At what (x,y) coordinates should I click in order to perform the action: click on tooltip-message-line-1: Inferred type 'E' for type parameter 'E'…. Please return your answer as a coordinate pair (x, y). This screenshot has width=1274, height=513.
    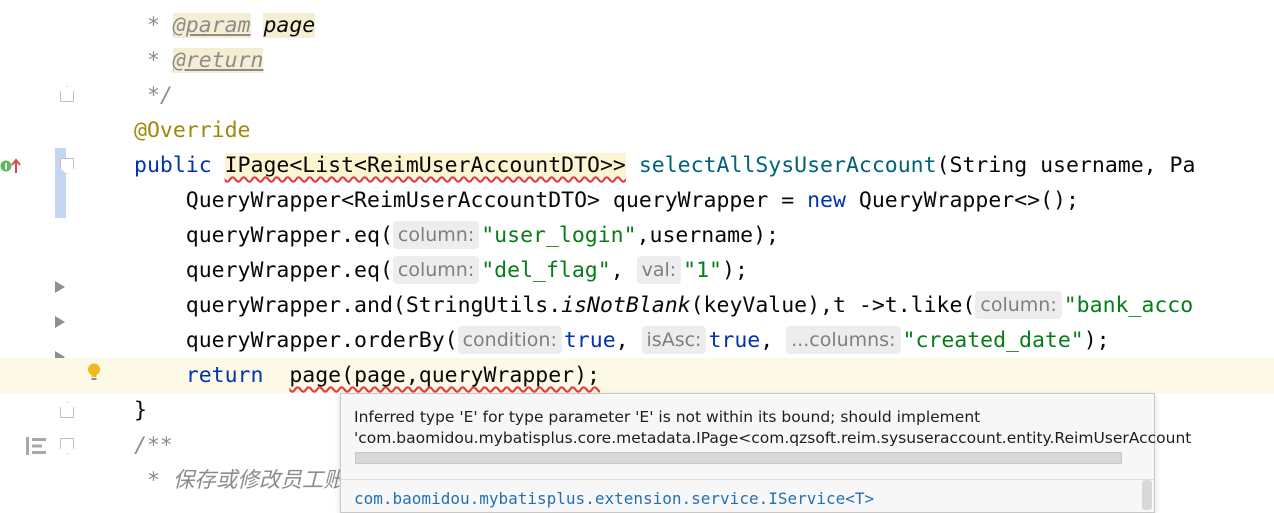
    Looking at the image, I should click on (667, 417).